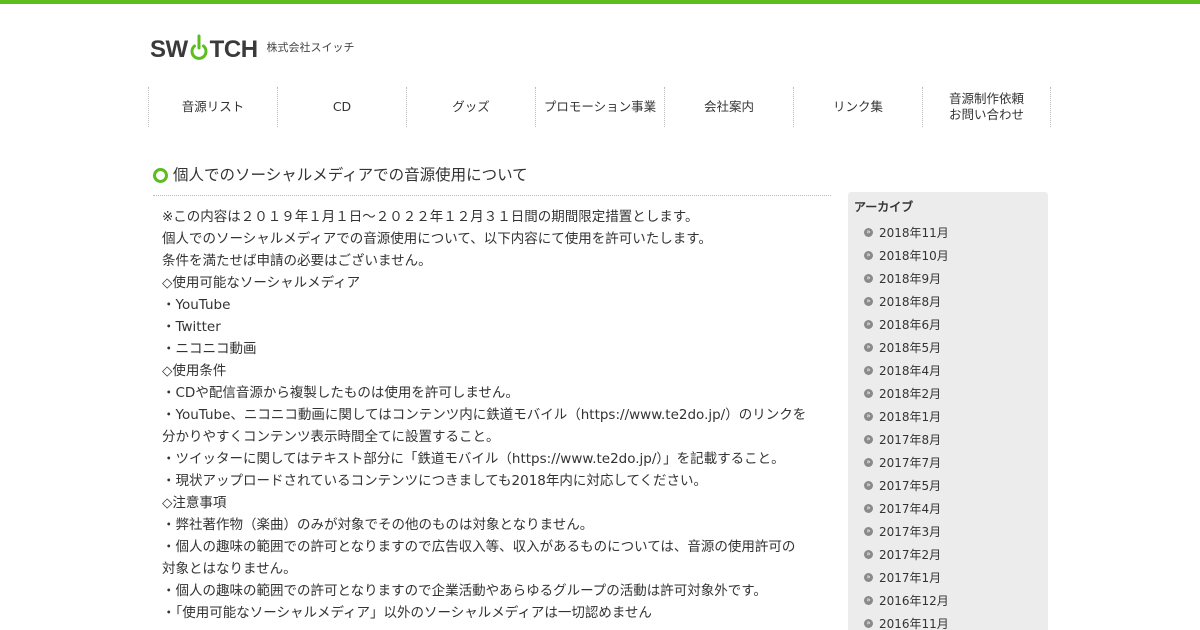 This screenshot has width=1200, height=630. I want to click on article-line: ◇注意事項, so click(194, 503).